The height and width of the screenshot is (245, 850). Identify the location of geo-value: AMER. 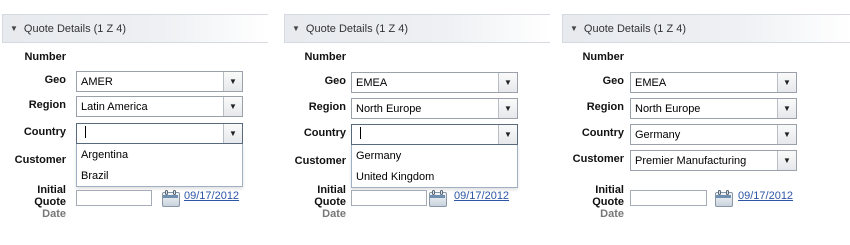
(97, 81).